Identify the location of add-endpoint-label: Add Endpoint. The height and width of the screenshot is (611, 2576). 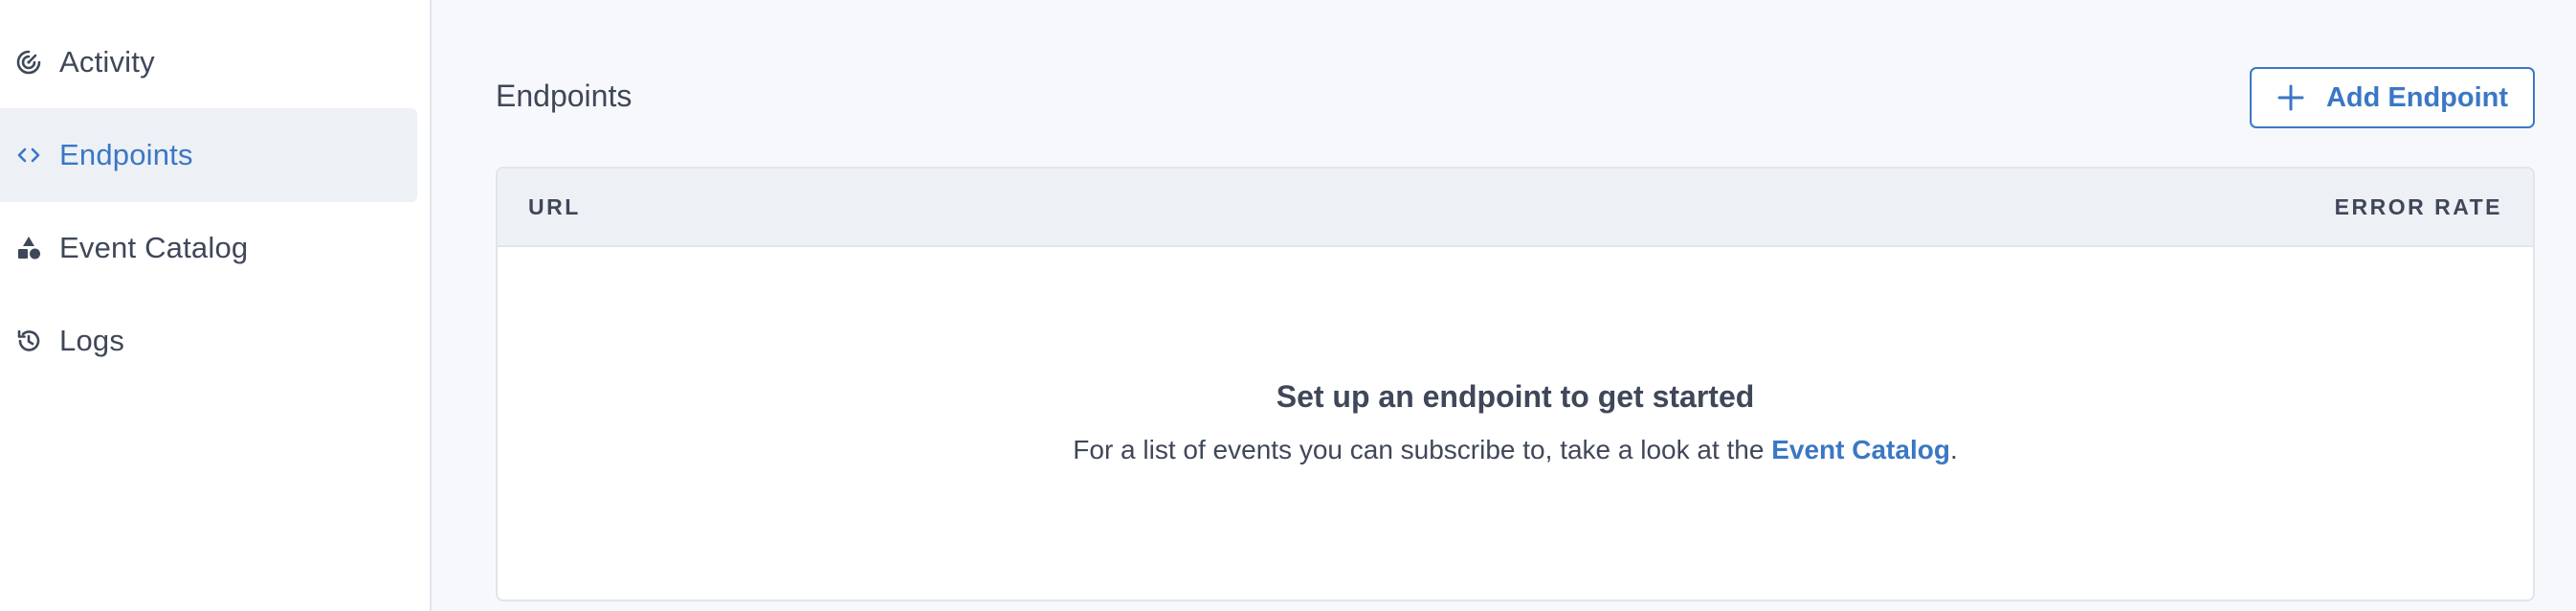
(2417, 97).